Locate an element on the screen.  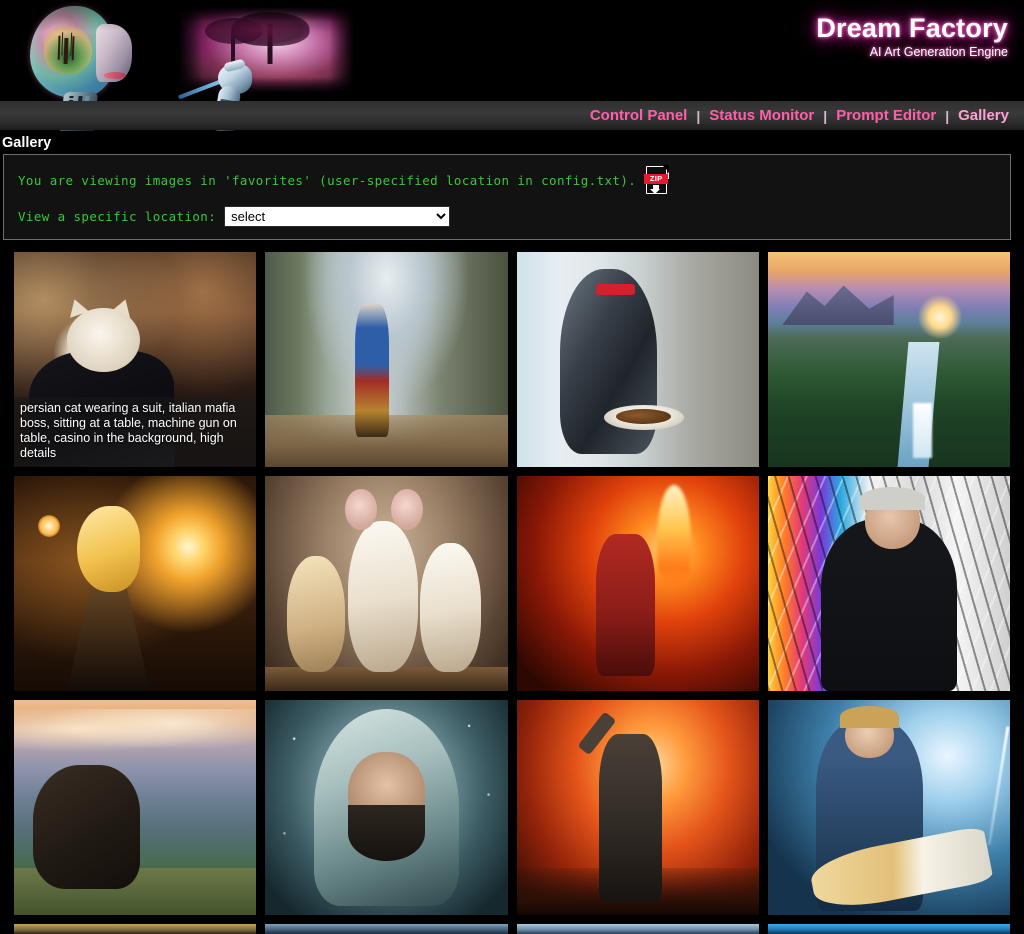
nav-item-prompt-editor: Prompt Editor is located at coordinates (886, 115).